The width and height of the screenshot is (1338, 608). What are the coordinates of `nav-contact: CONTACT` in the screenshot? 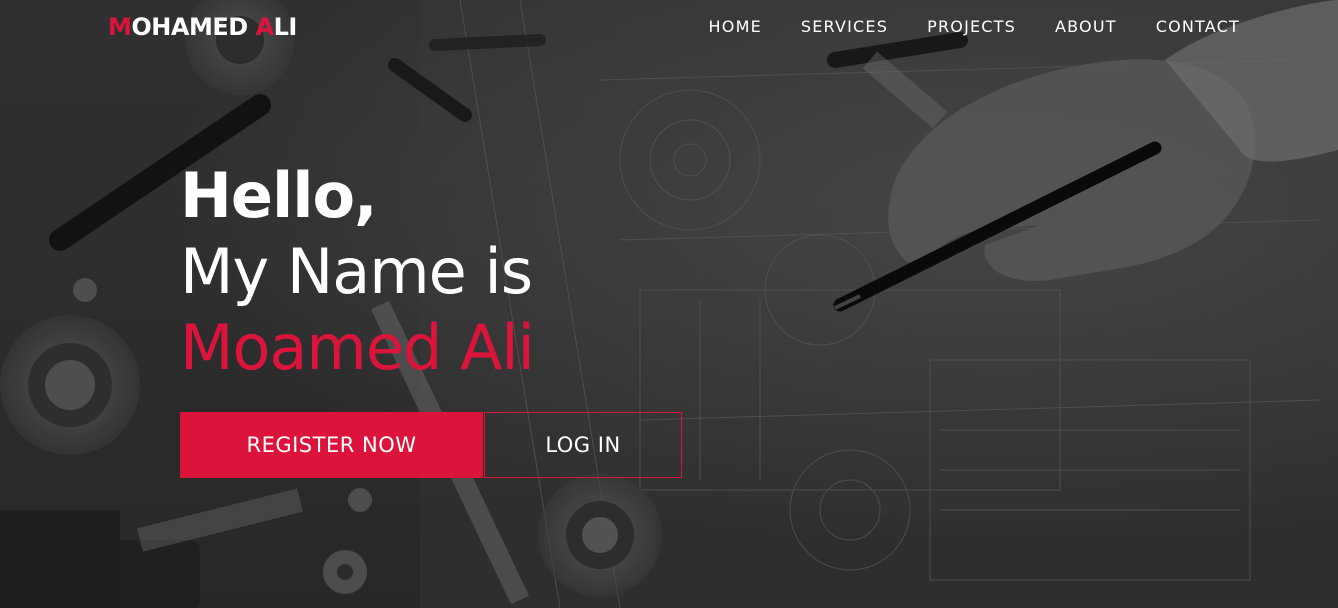 It's located at (1198, 27).